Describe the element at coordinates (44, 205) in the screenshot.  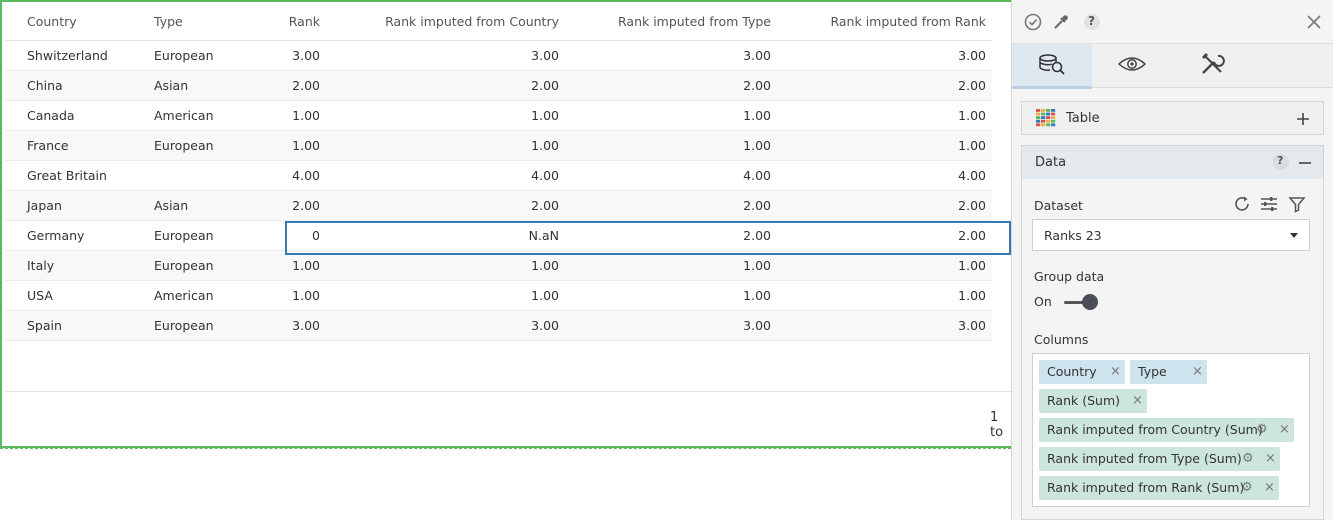
I see `cell-country: Japan` at that location.